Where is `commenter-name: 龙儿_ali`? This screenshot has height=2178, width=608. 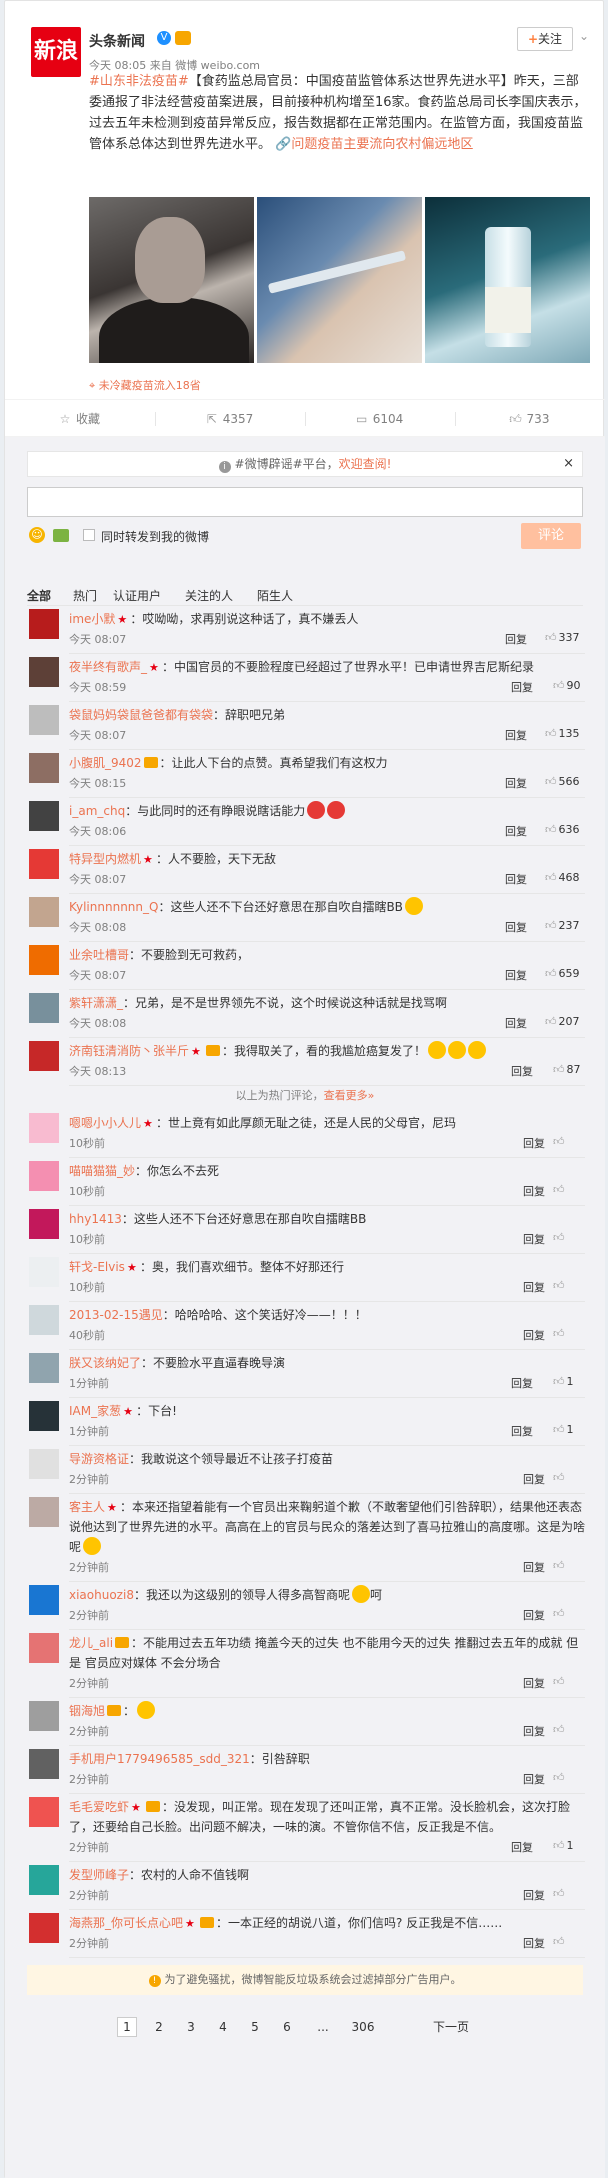
commenter-name: 龙儿_ali is located at coordinates (91, 1643).